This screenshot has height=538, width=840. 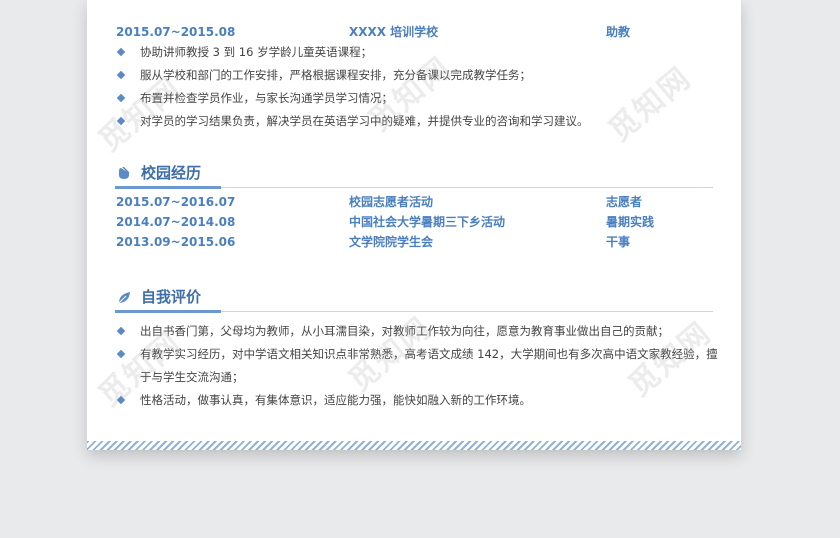 What do you see at coordinates (394, 32) in the screenshot?
I see `work-org: XXXX 培训学校` at bounding box center [394, 32].